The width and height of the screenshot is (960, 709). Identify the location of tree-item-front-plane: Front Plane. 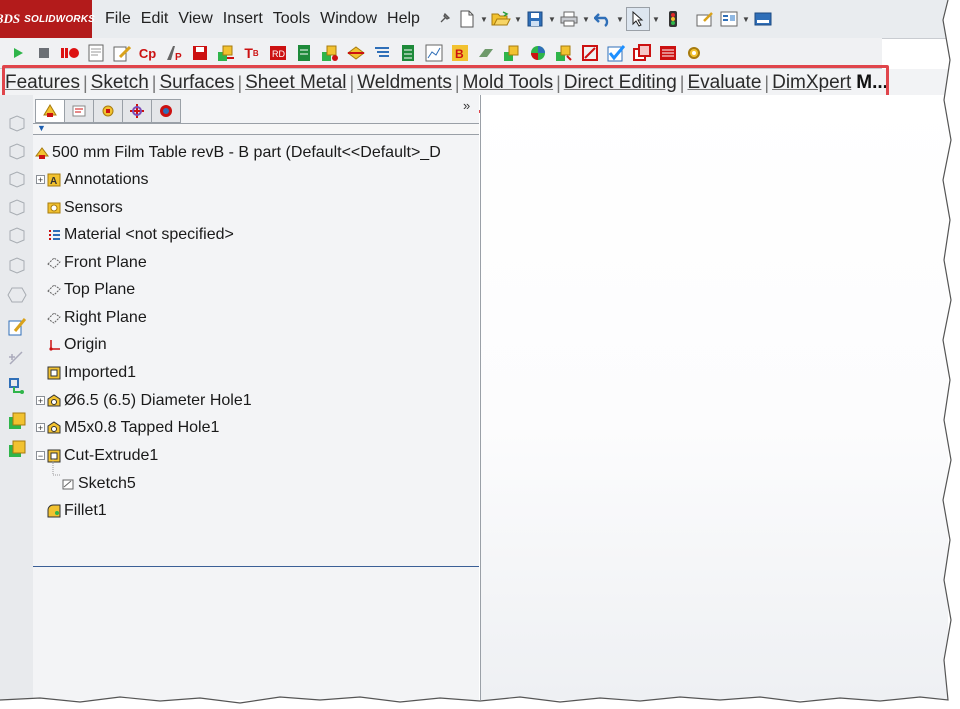
(97, 263).